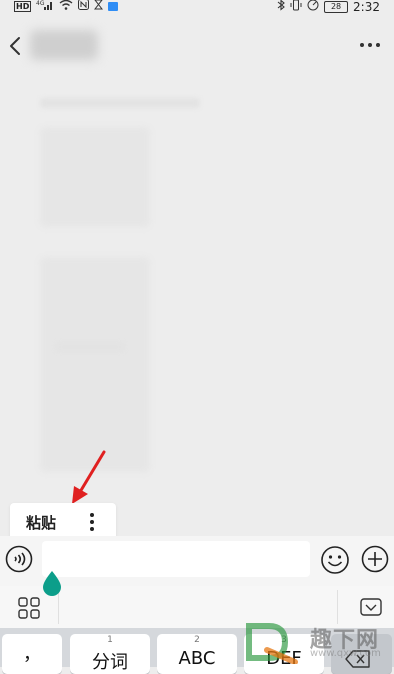  What do you see at coordinates (99, 7) in the screenshot?
I see `hourglass-icon` at bounding box center [99, 7].